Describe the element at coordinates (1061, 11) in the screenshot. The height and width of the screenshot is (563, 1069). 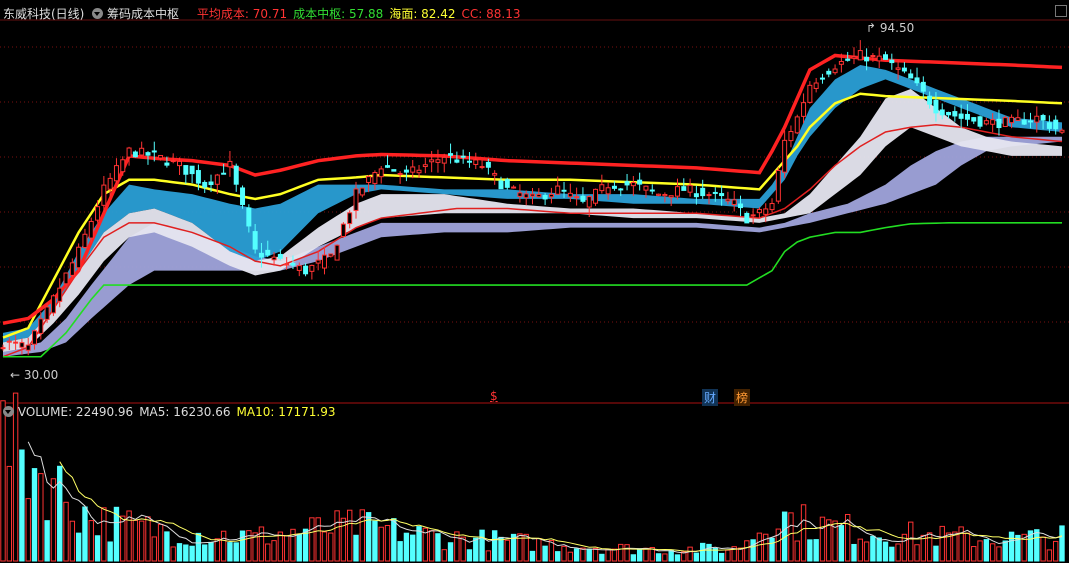
I see `close-icon` at that location.